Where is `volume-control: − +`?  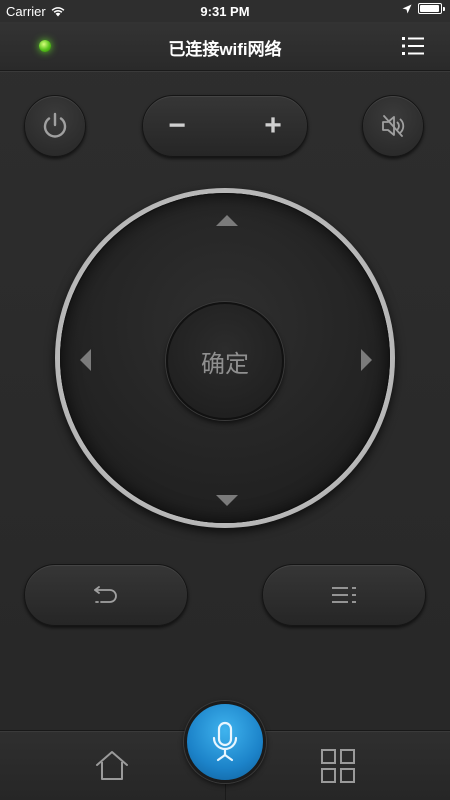 volume-control: − + is located at coordinates (225, 126).